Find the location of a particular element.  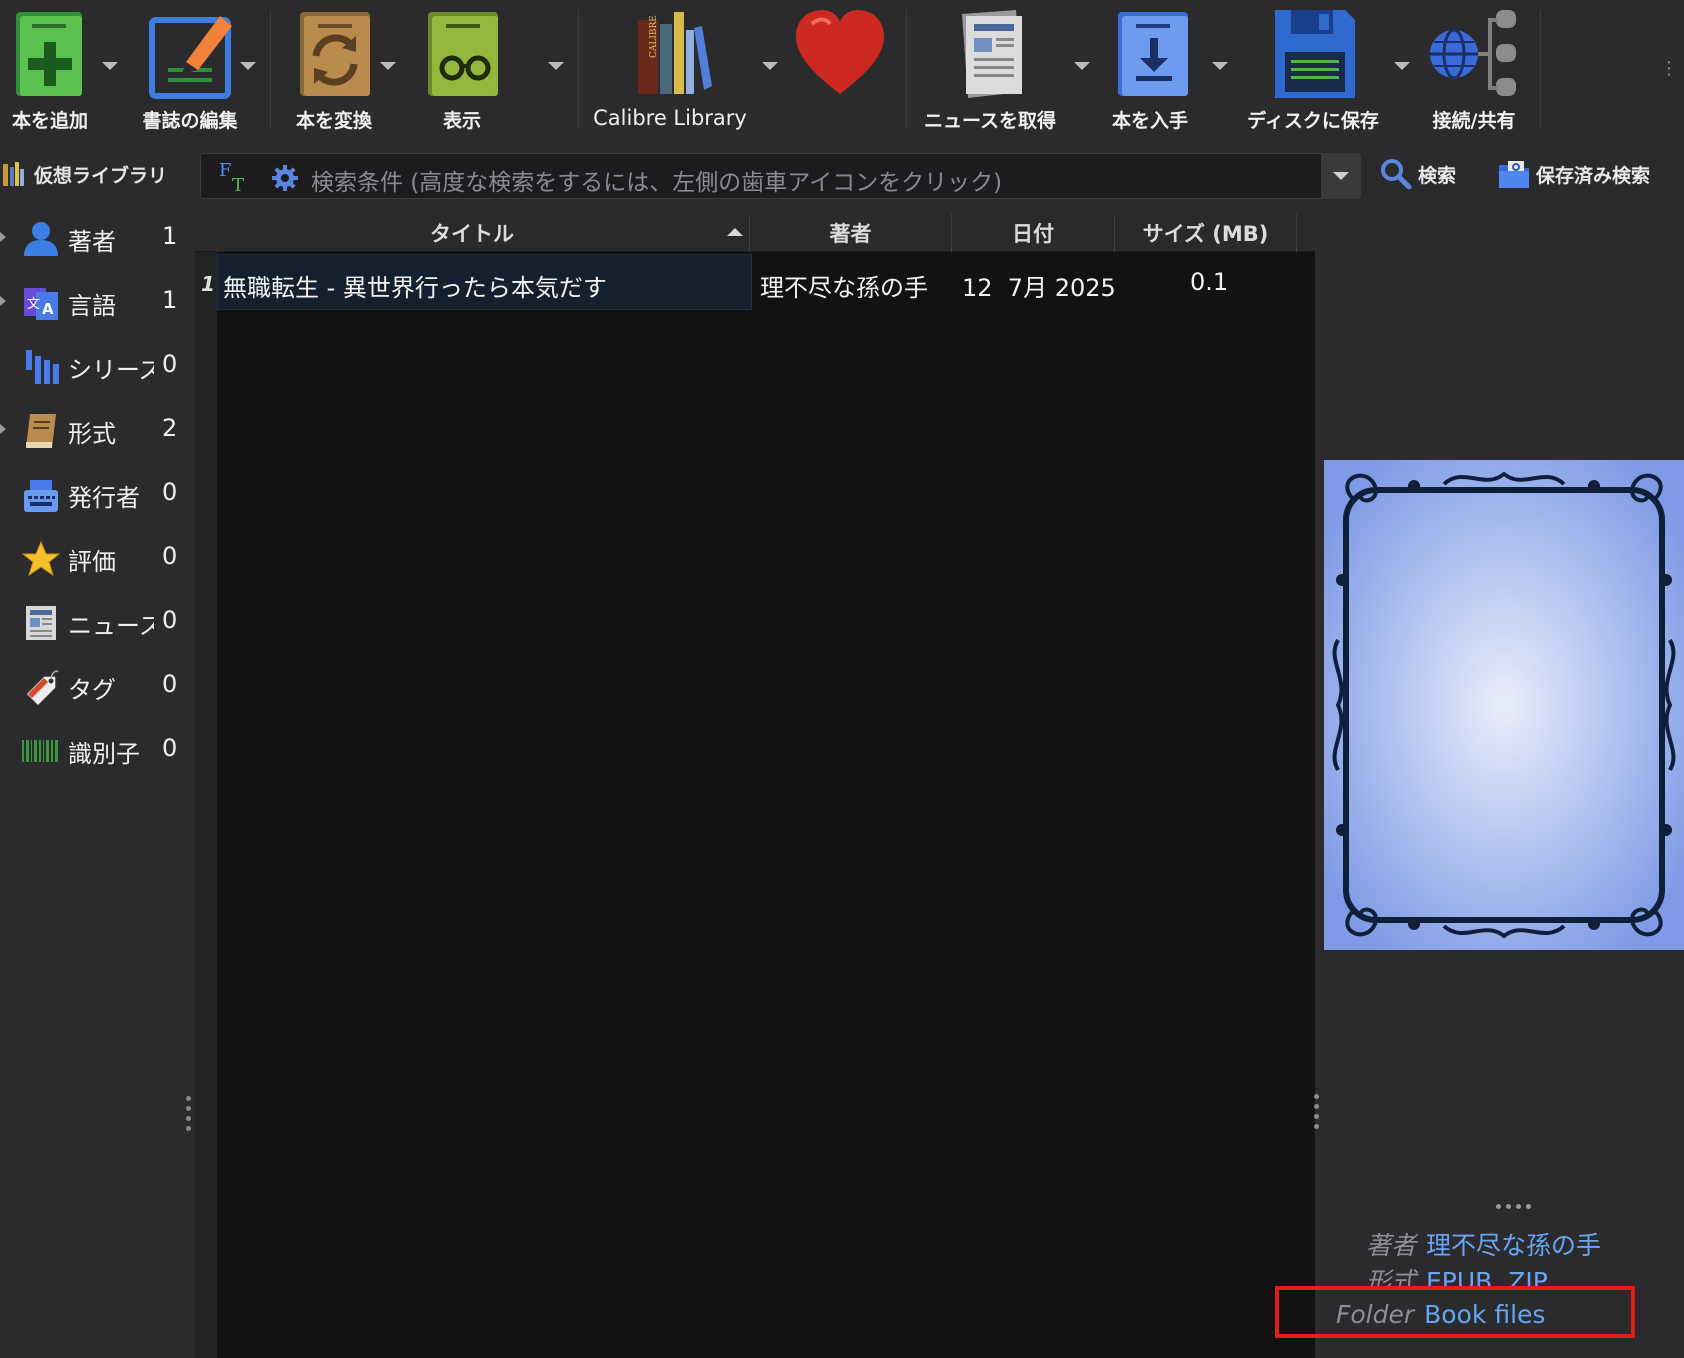

add-books-dropdown-arrow is located at coordinates (110, 66).